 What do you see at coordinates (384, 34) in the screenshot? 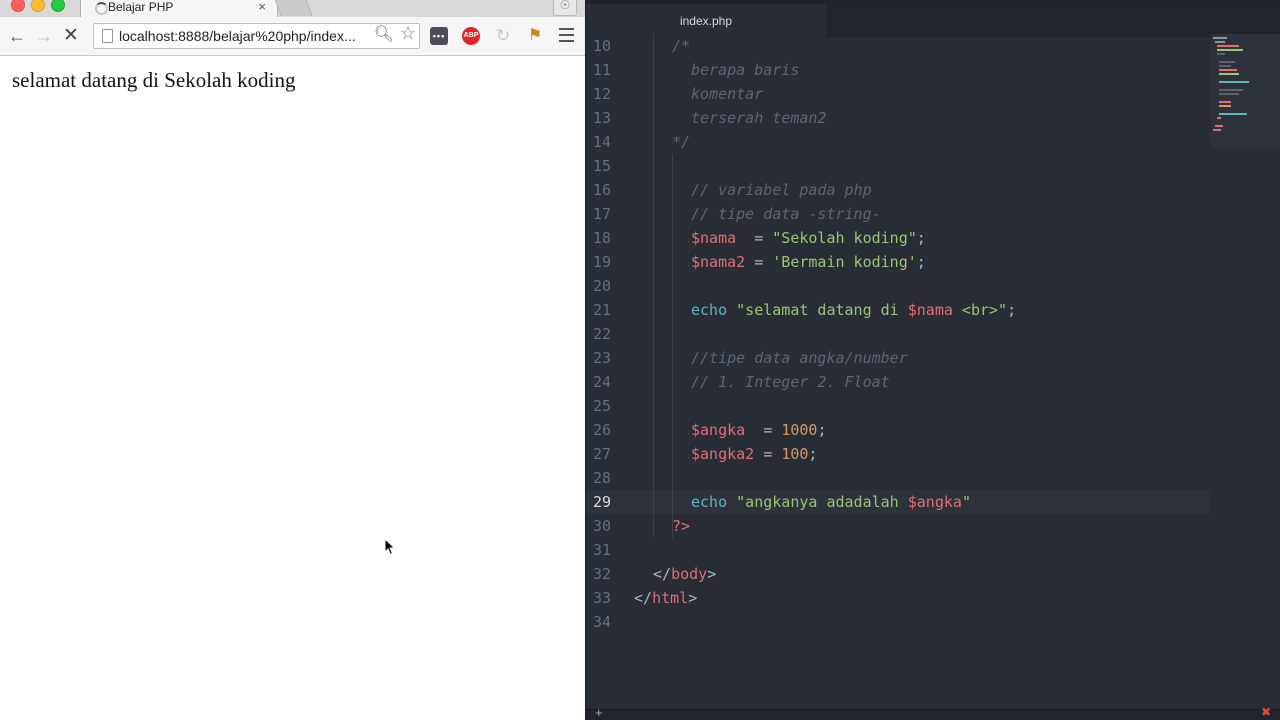
I see `zoom-icon: 🔍︎` at bounding box center [384, 34].